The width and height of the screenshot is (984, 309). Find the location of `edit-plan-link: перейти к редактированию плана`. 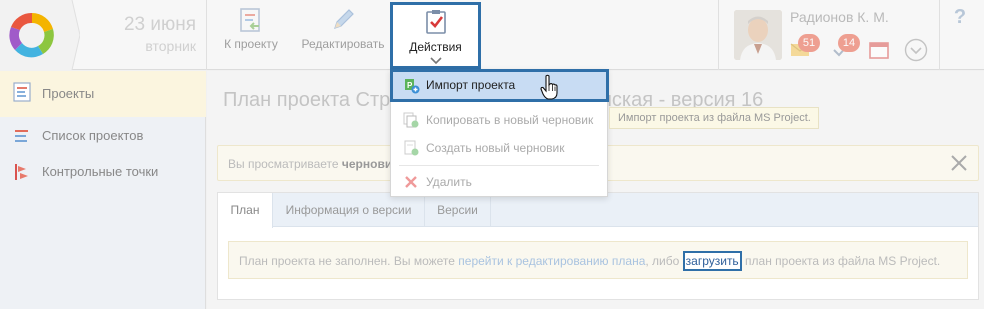

edit-plan-link: перейти к редактированию плана is located at coordinates (551, 261).